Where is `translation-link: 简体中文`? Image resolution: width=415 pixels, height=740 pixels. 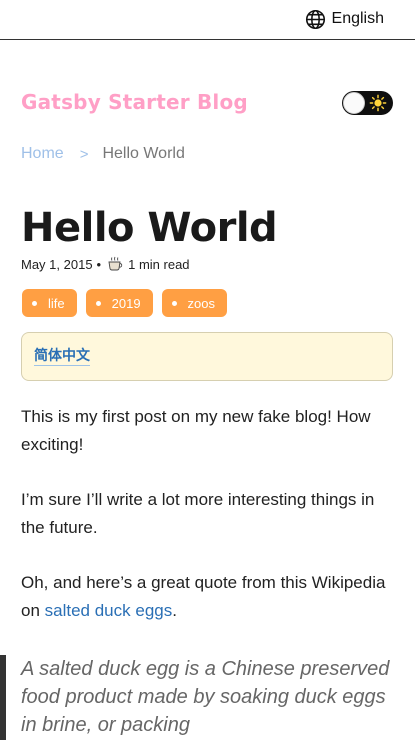
translation-link: 简体中文 is located at coordinates (62, 356).